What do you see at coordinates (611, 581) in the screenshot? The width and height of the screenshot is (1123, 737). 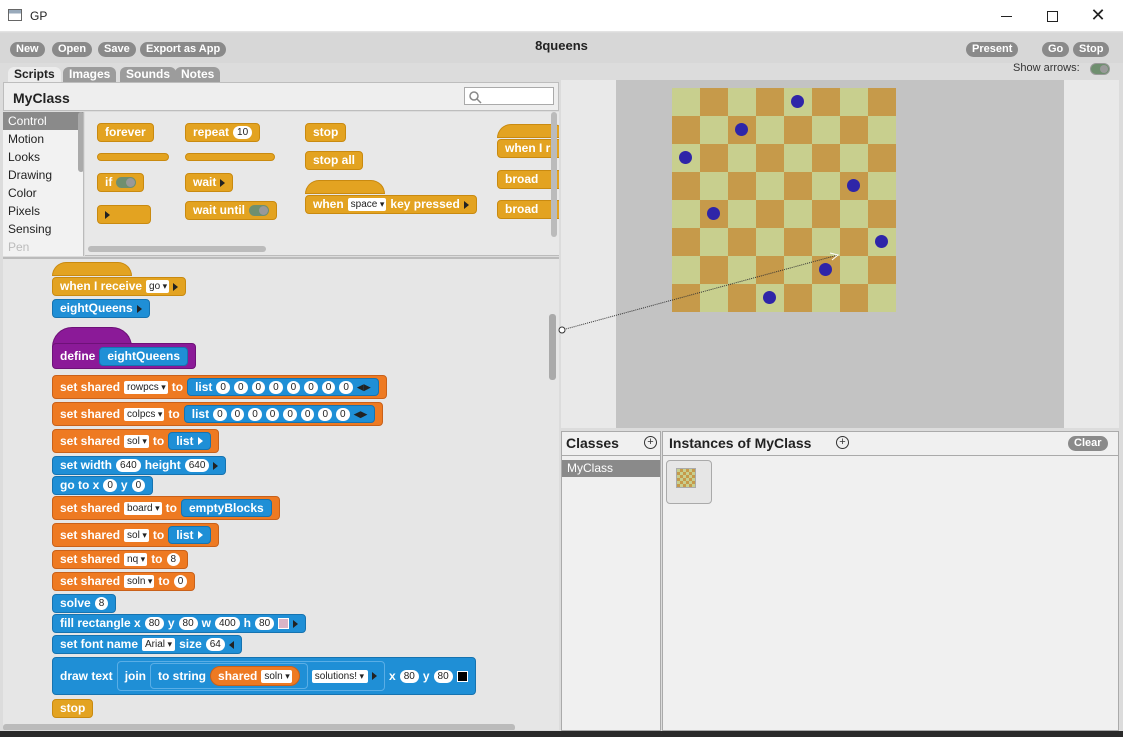 I see `classes-panel: Classes + MyClass` at bounding box center [611, 581].